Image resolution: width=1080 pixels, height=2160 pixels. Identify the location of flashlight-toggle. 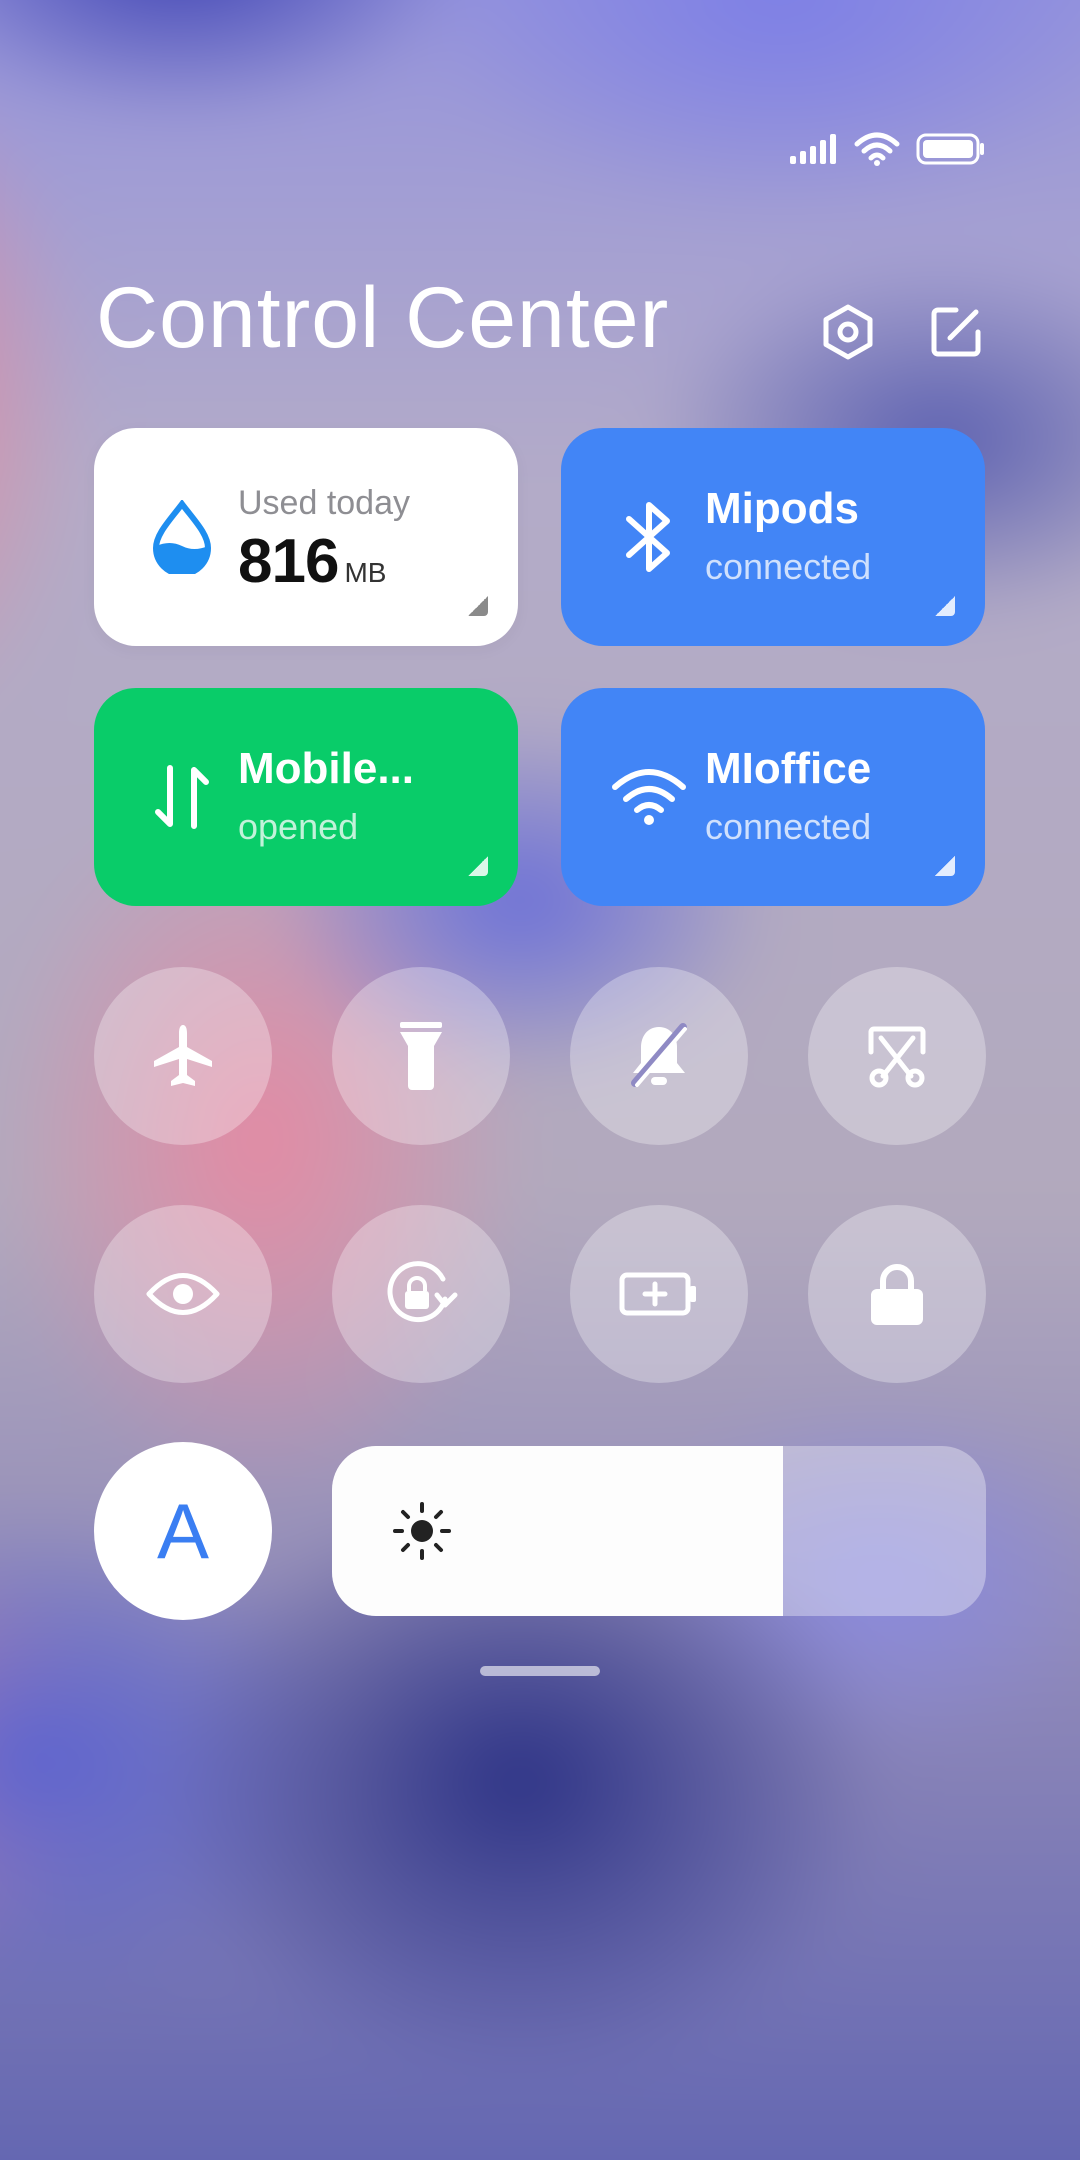
(421, 1056).